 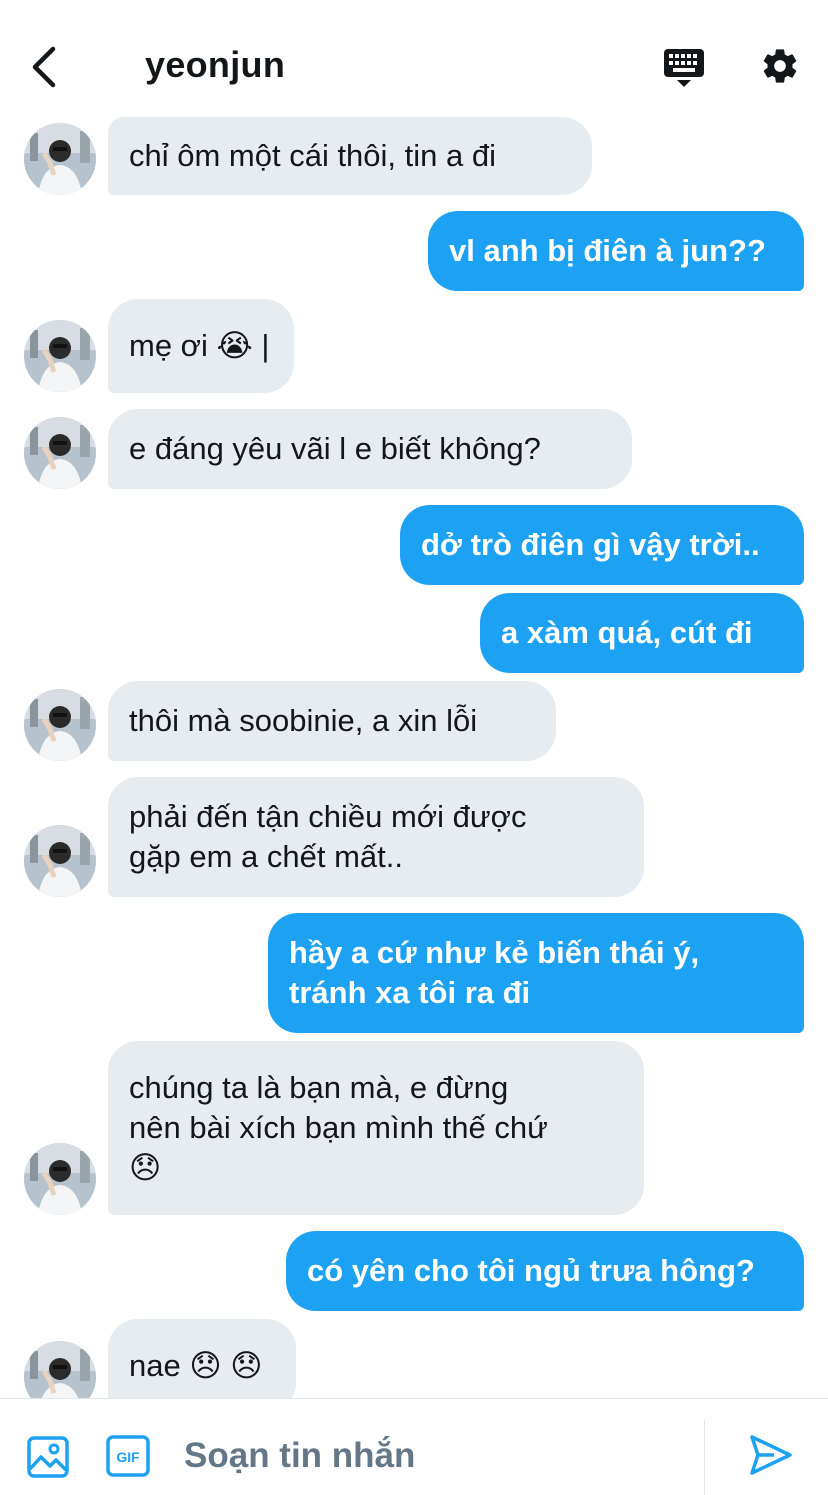 I want to click on conversation-title: yeonjun, so click(x=215, y=64).